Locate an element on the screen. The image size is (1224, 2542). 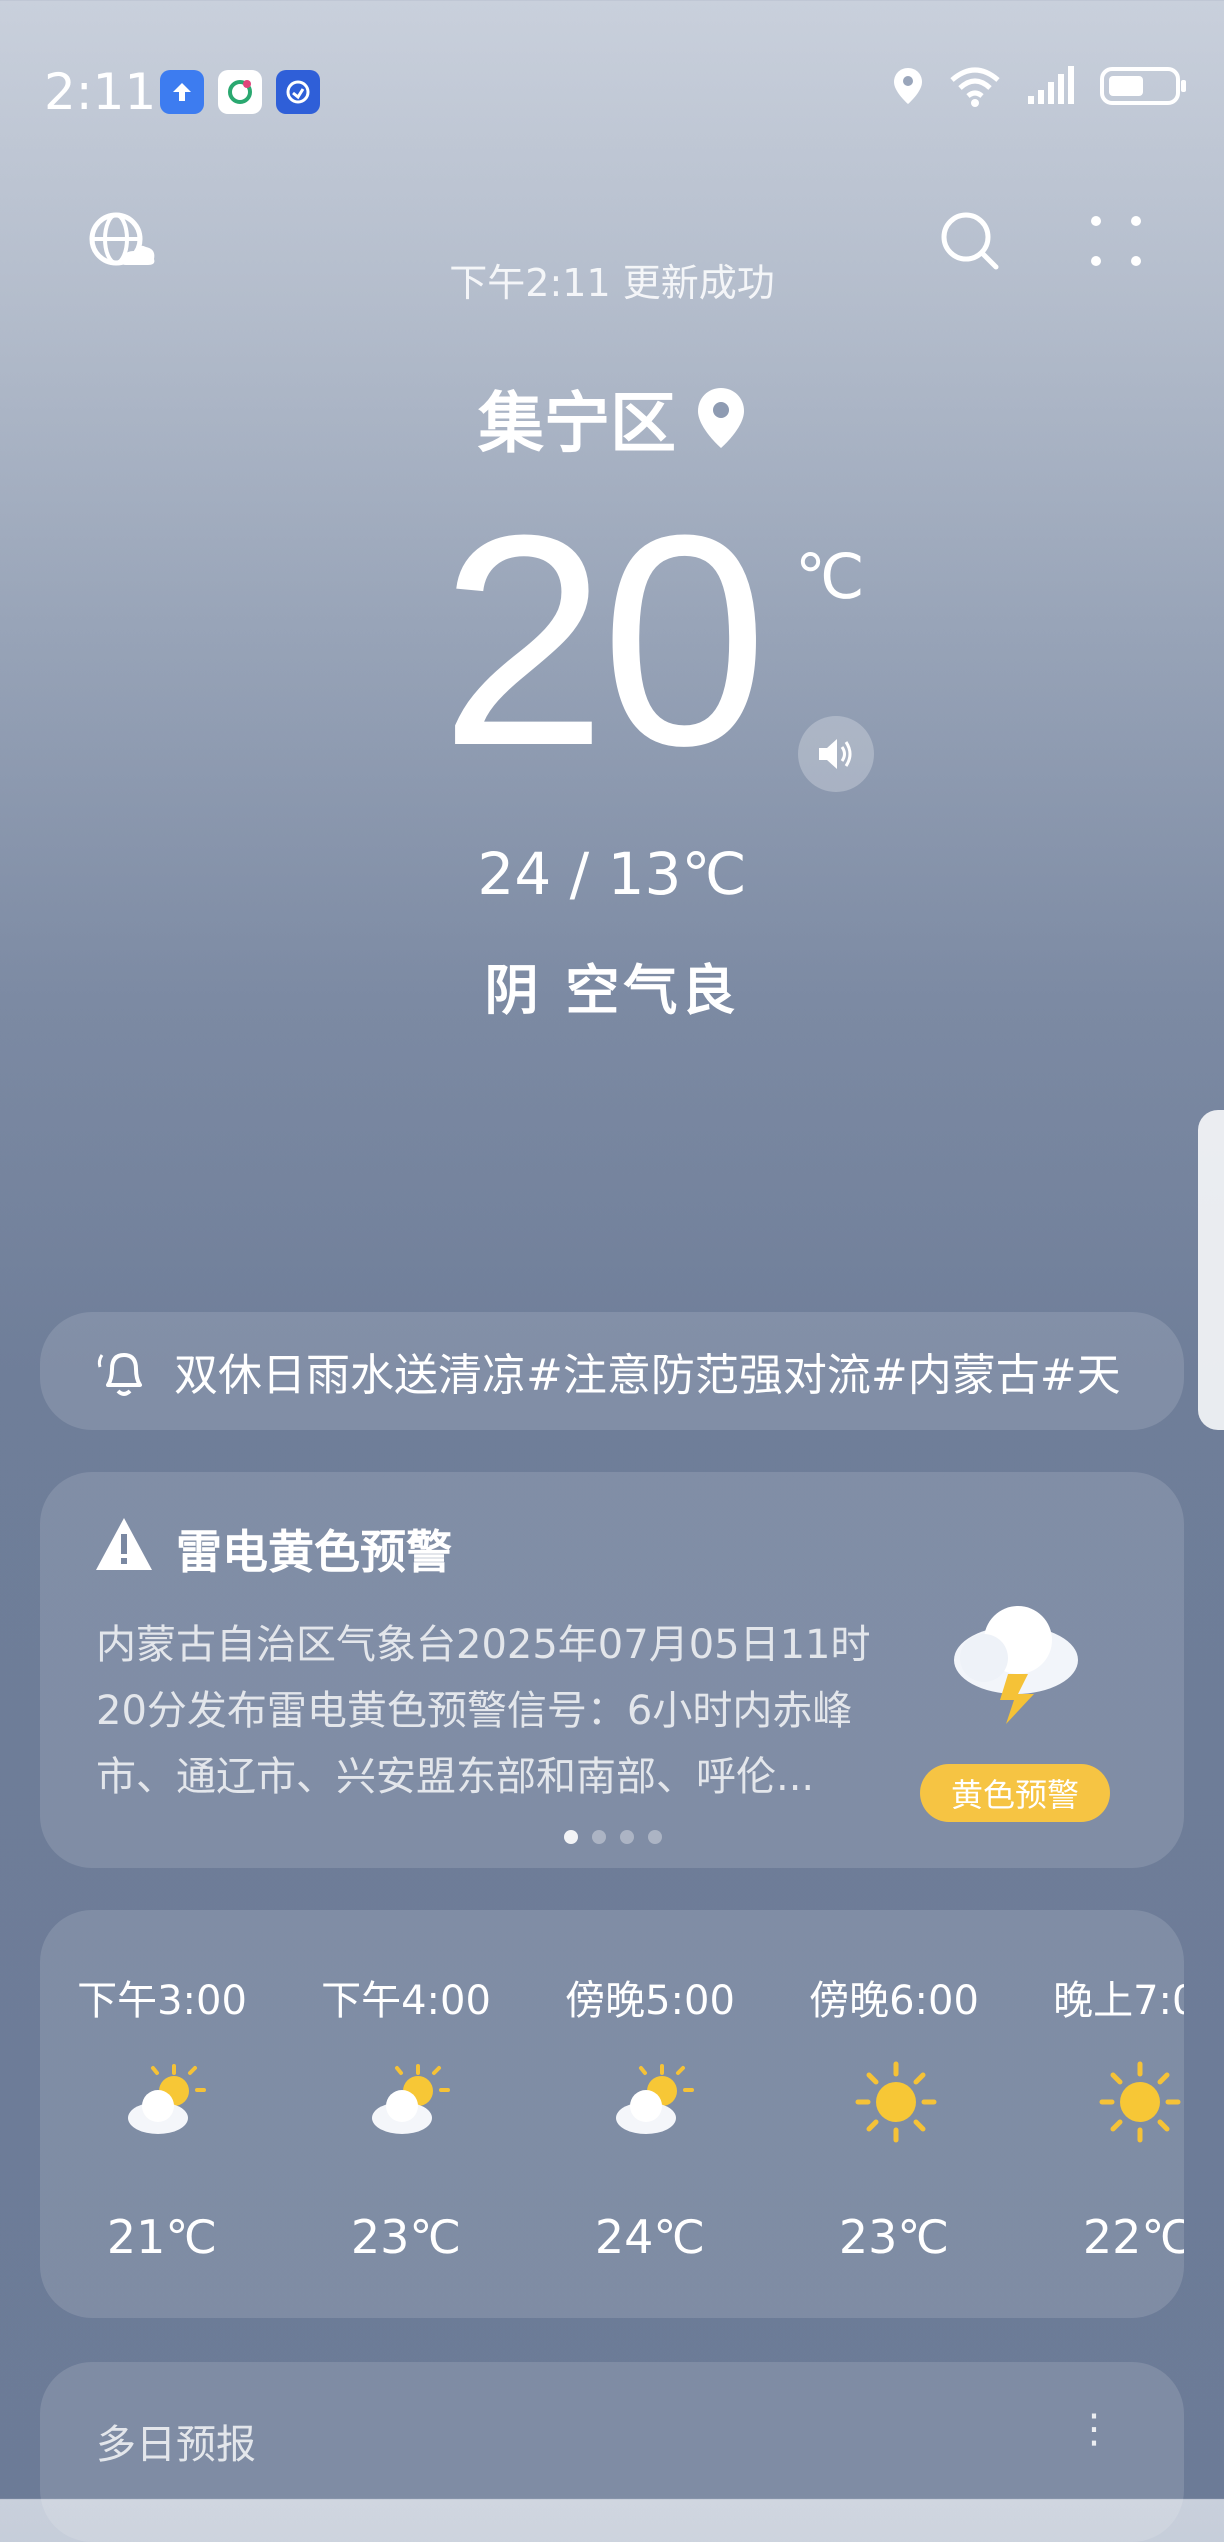
multi-day-title: 多日预报 is located at coordinates (176, 2445).